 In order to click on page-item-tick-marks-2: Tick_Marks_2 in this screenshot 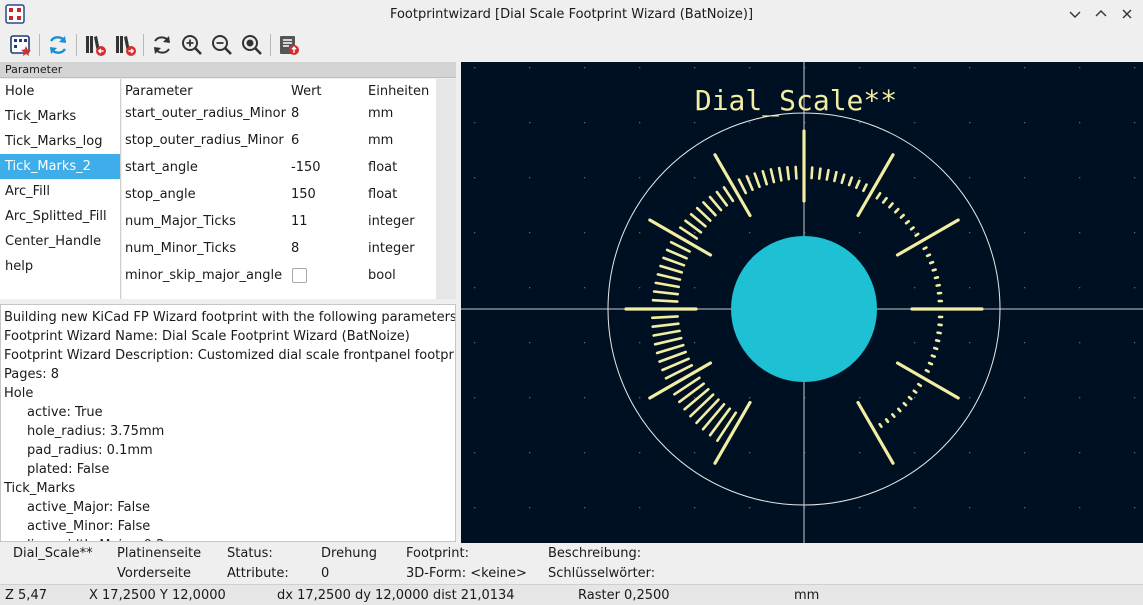, I will do `click(60, 166)`.